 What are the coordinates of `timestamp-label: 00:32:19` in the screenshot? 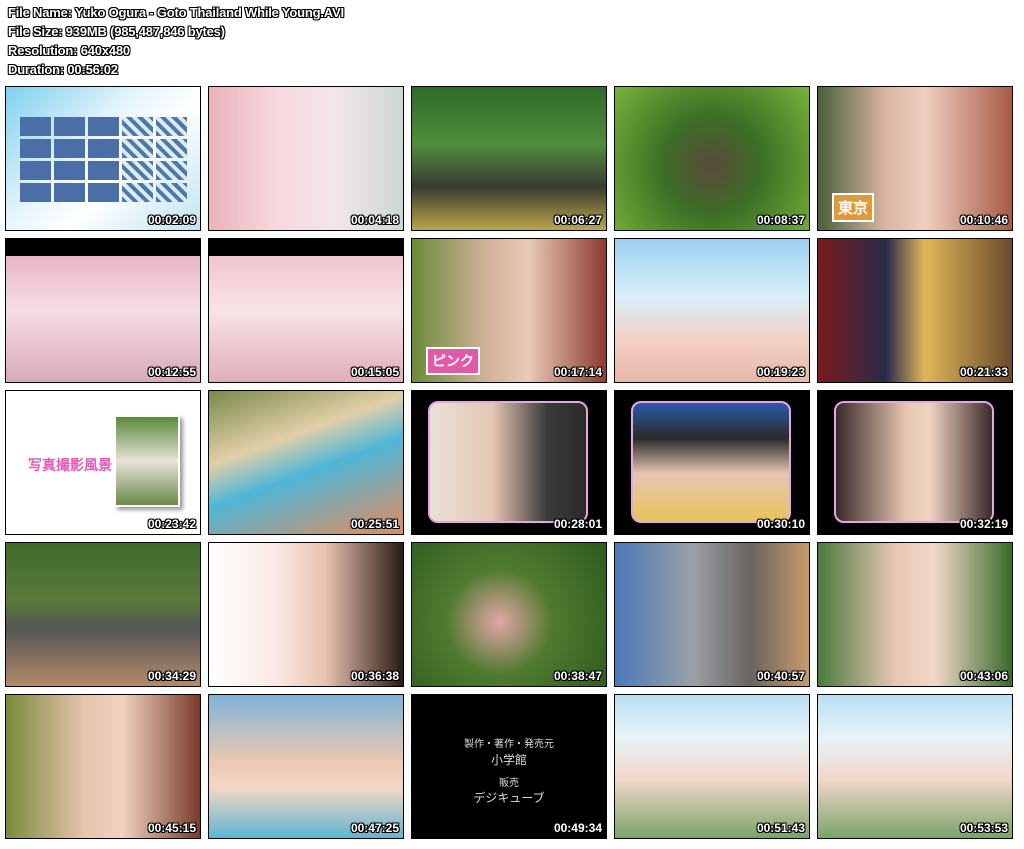 It's located at (983, 524).